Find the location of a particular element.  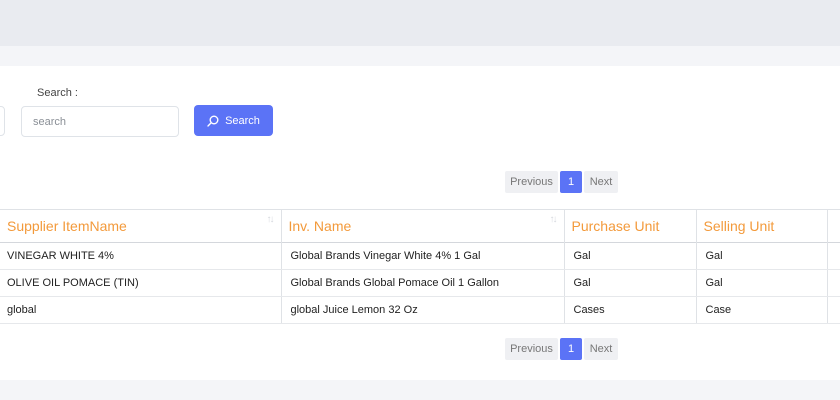

search-button-label: Search is located at coordinates (242, 120).